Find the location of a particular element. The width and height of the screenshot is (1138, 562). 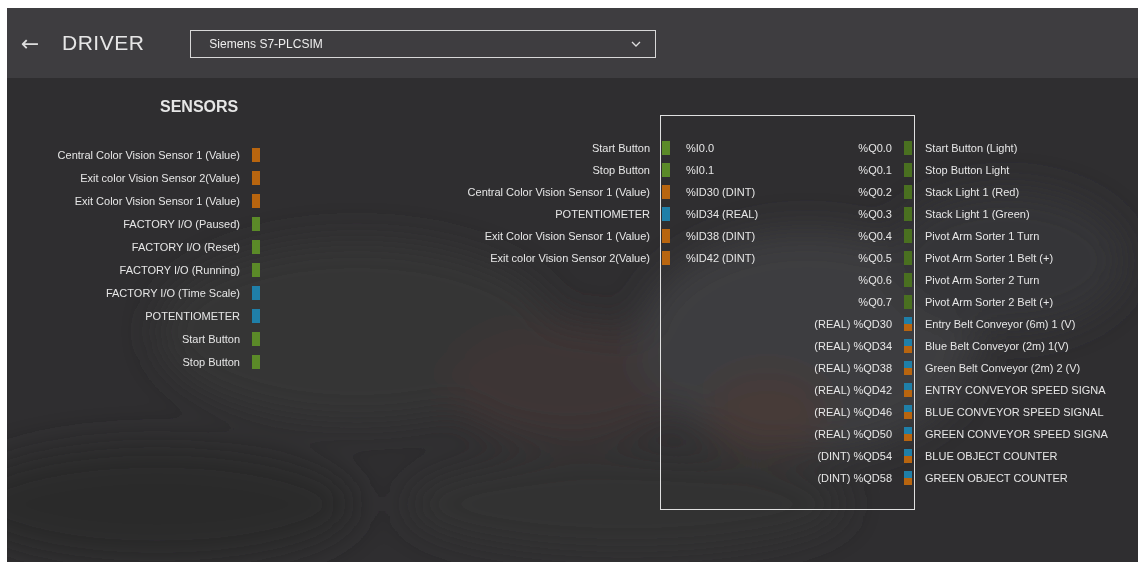

sensor-label: FACTORY I/O (Reset) is located at coordinates (185, 246).